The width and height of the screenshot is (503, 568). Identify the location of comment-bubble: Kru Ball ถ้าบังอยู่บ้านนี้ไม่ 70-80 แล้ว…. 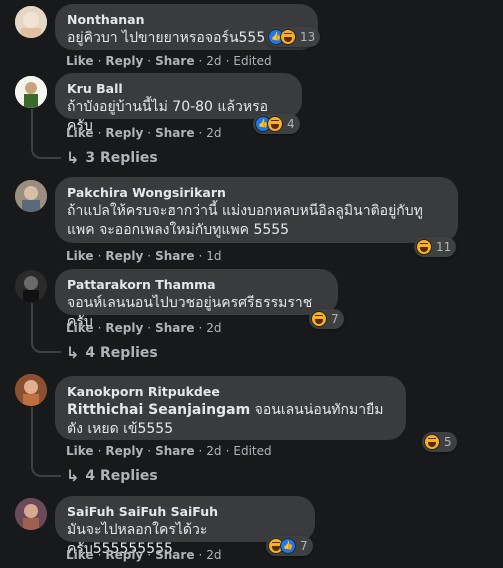
(178, 103).